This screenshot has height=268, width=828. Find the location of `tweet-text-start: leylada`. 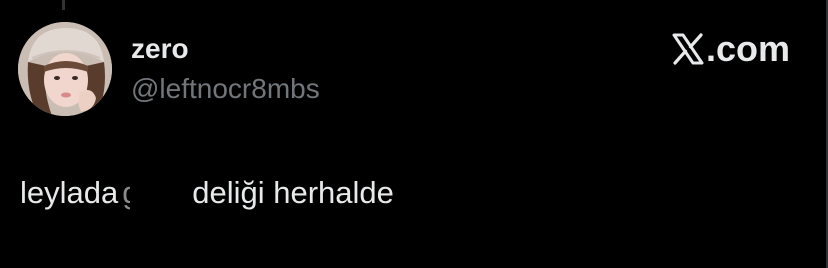

tweet-text-start: leylada is located at coordinates (69, 192).